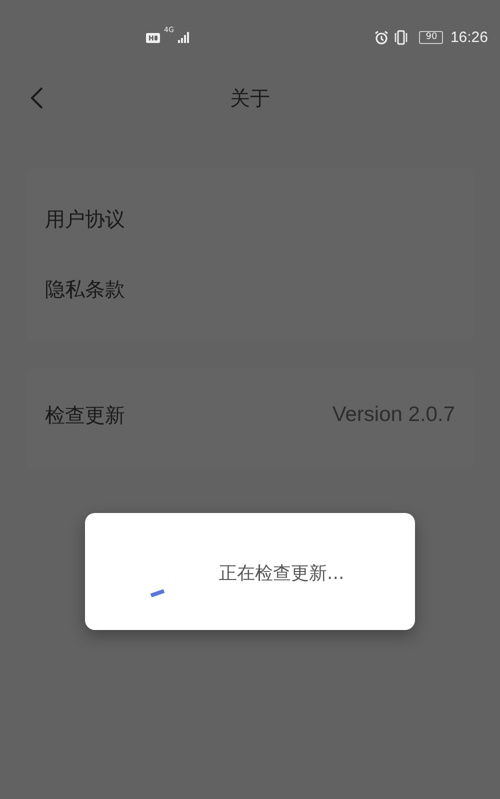 The image size is (500, 799). I want to click on item-label: 隐私条款, so click(85, 289).